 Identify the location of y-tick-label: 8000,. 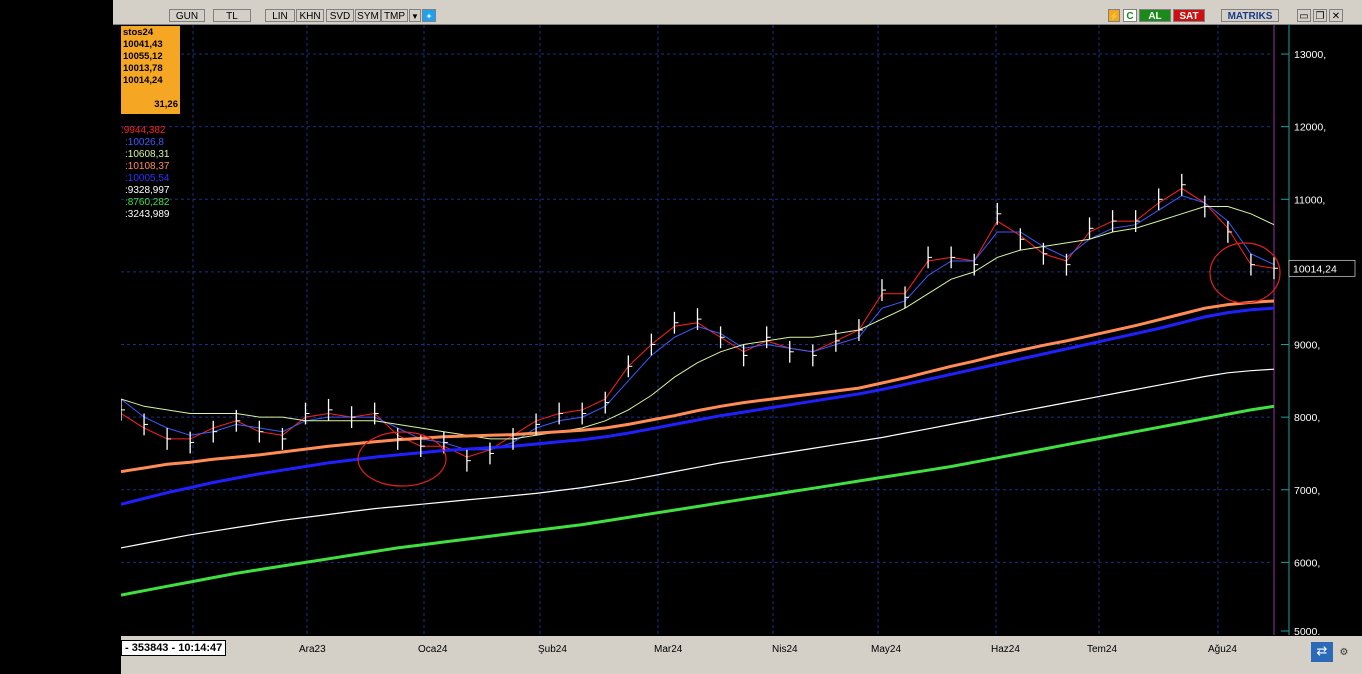
(1307, 418).